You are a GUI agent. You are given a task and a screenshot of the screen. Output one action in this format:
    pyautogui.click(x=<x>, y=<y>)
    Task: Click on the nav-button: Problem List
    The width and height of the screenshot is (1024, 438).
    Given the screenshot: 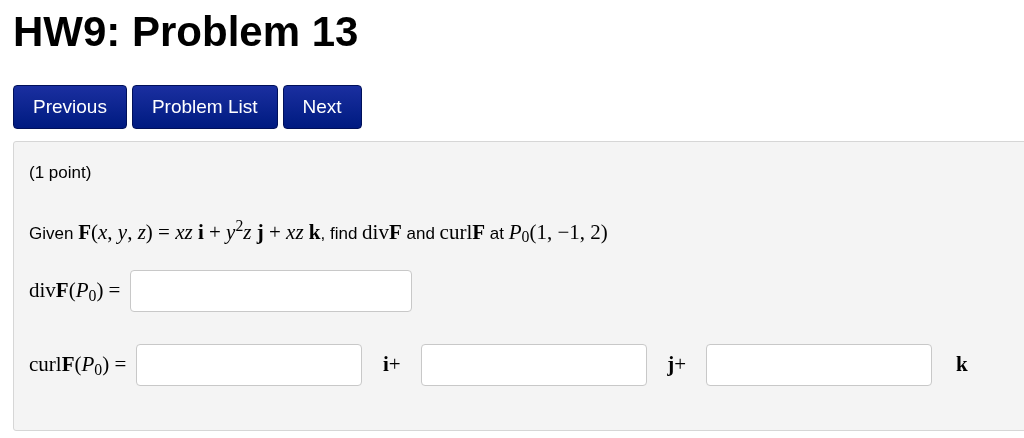 What is the action you would take?
    pyautogui.click(x=204, y=107)
    